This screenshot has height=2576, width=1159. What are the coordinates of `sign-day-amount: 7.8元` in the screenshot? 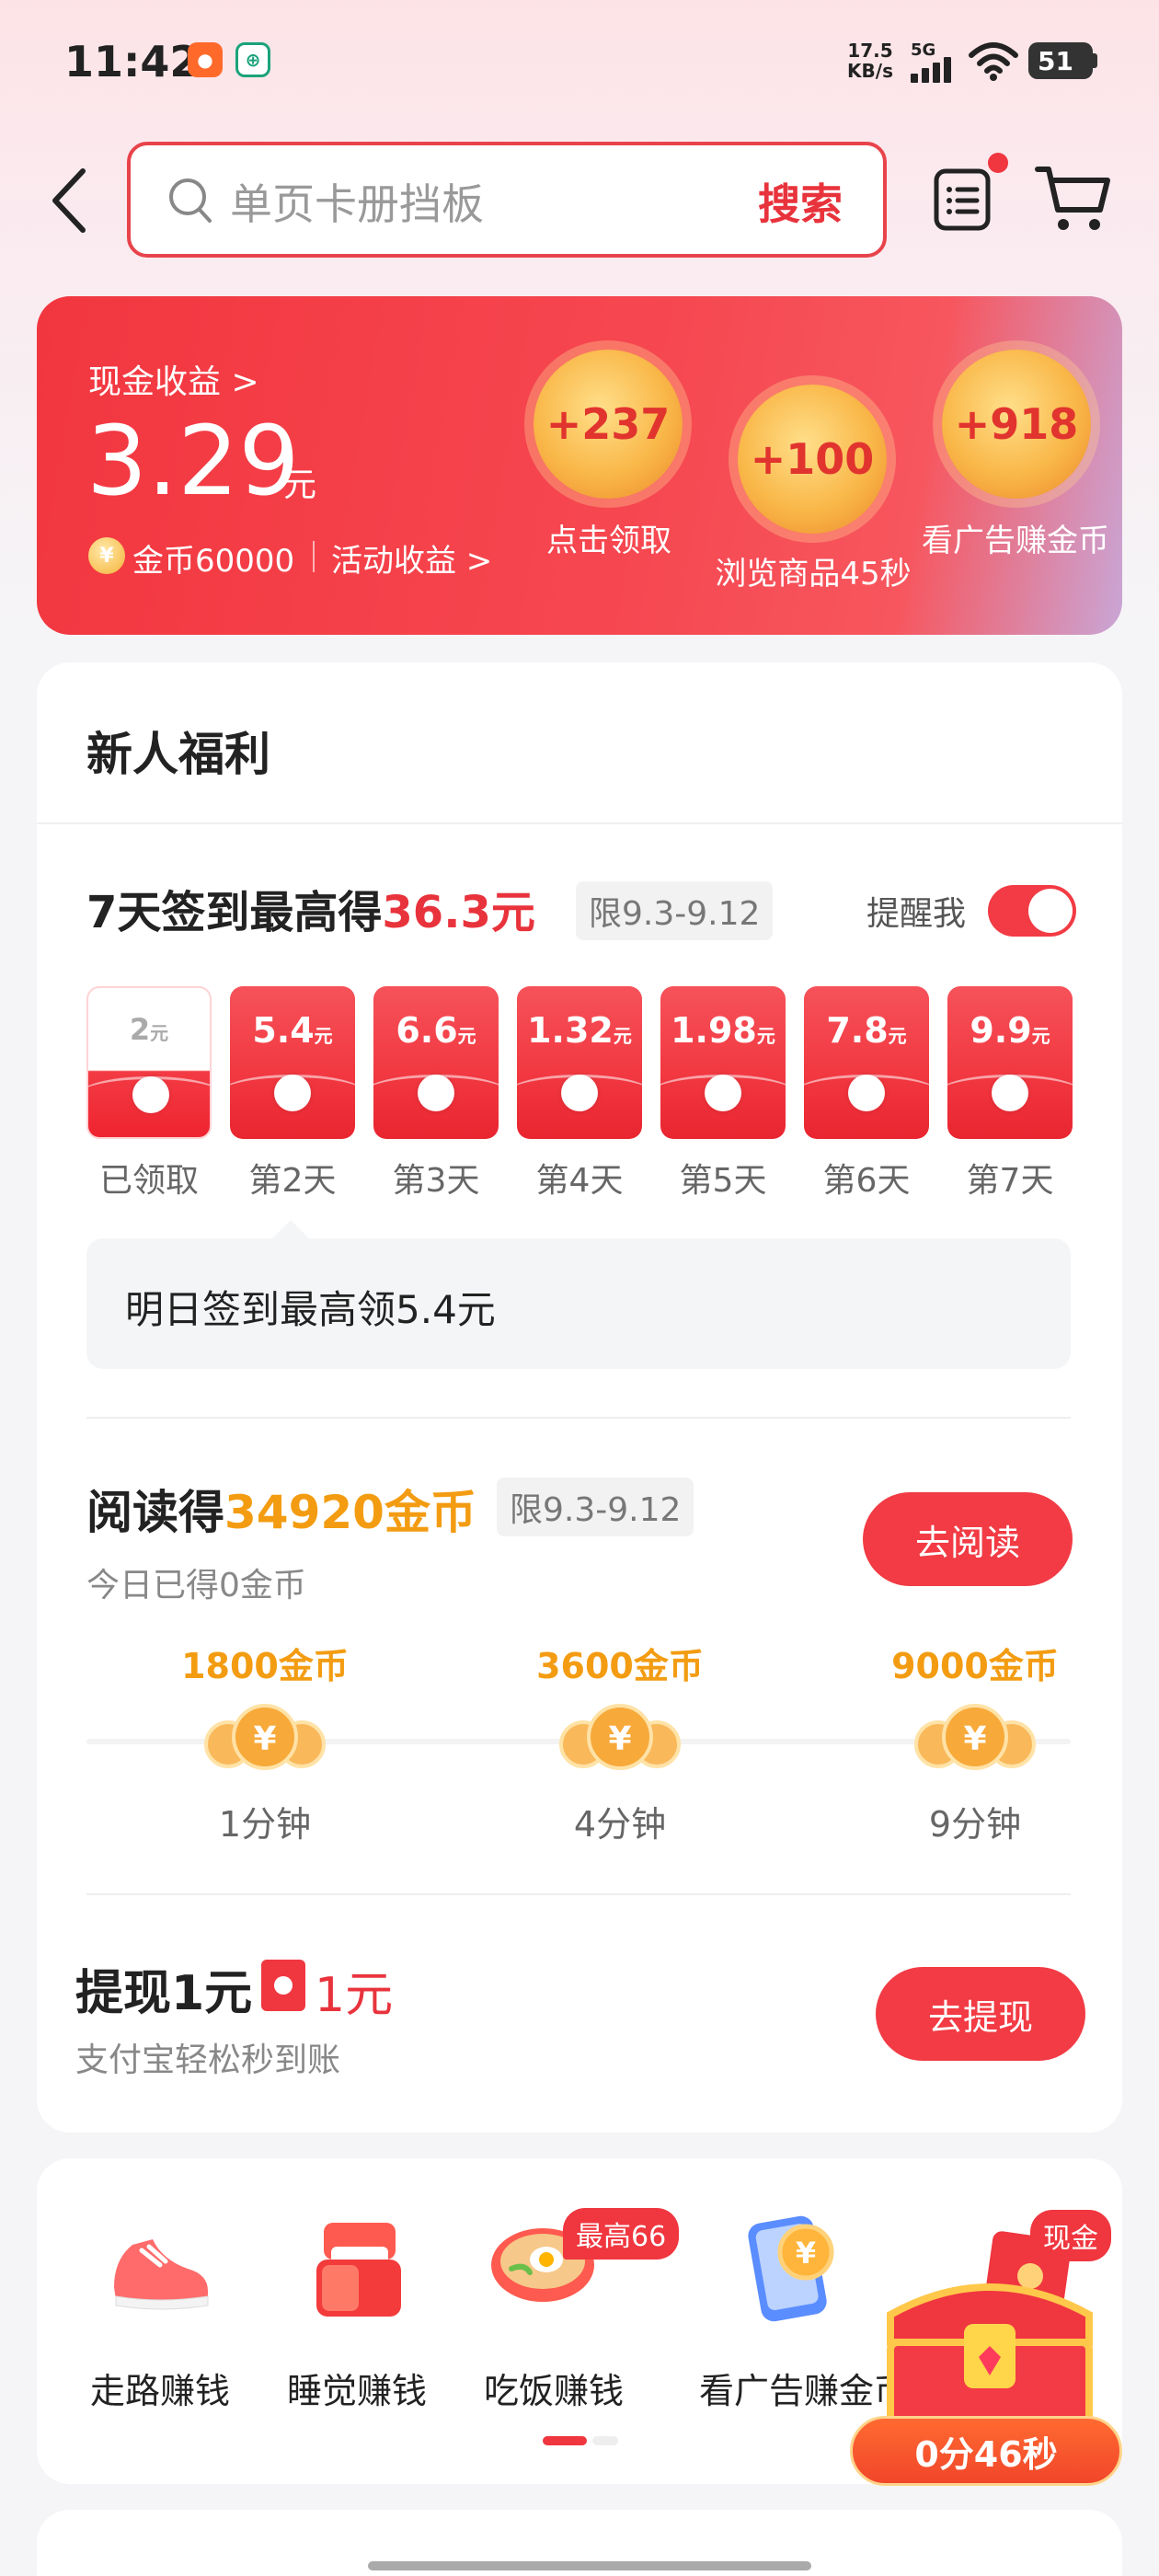 It's located at (866, 1030).